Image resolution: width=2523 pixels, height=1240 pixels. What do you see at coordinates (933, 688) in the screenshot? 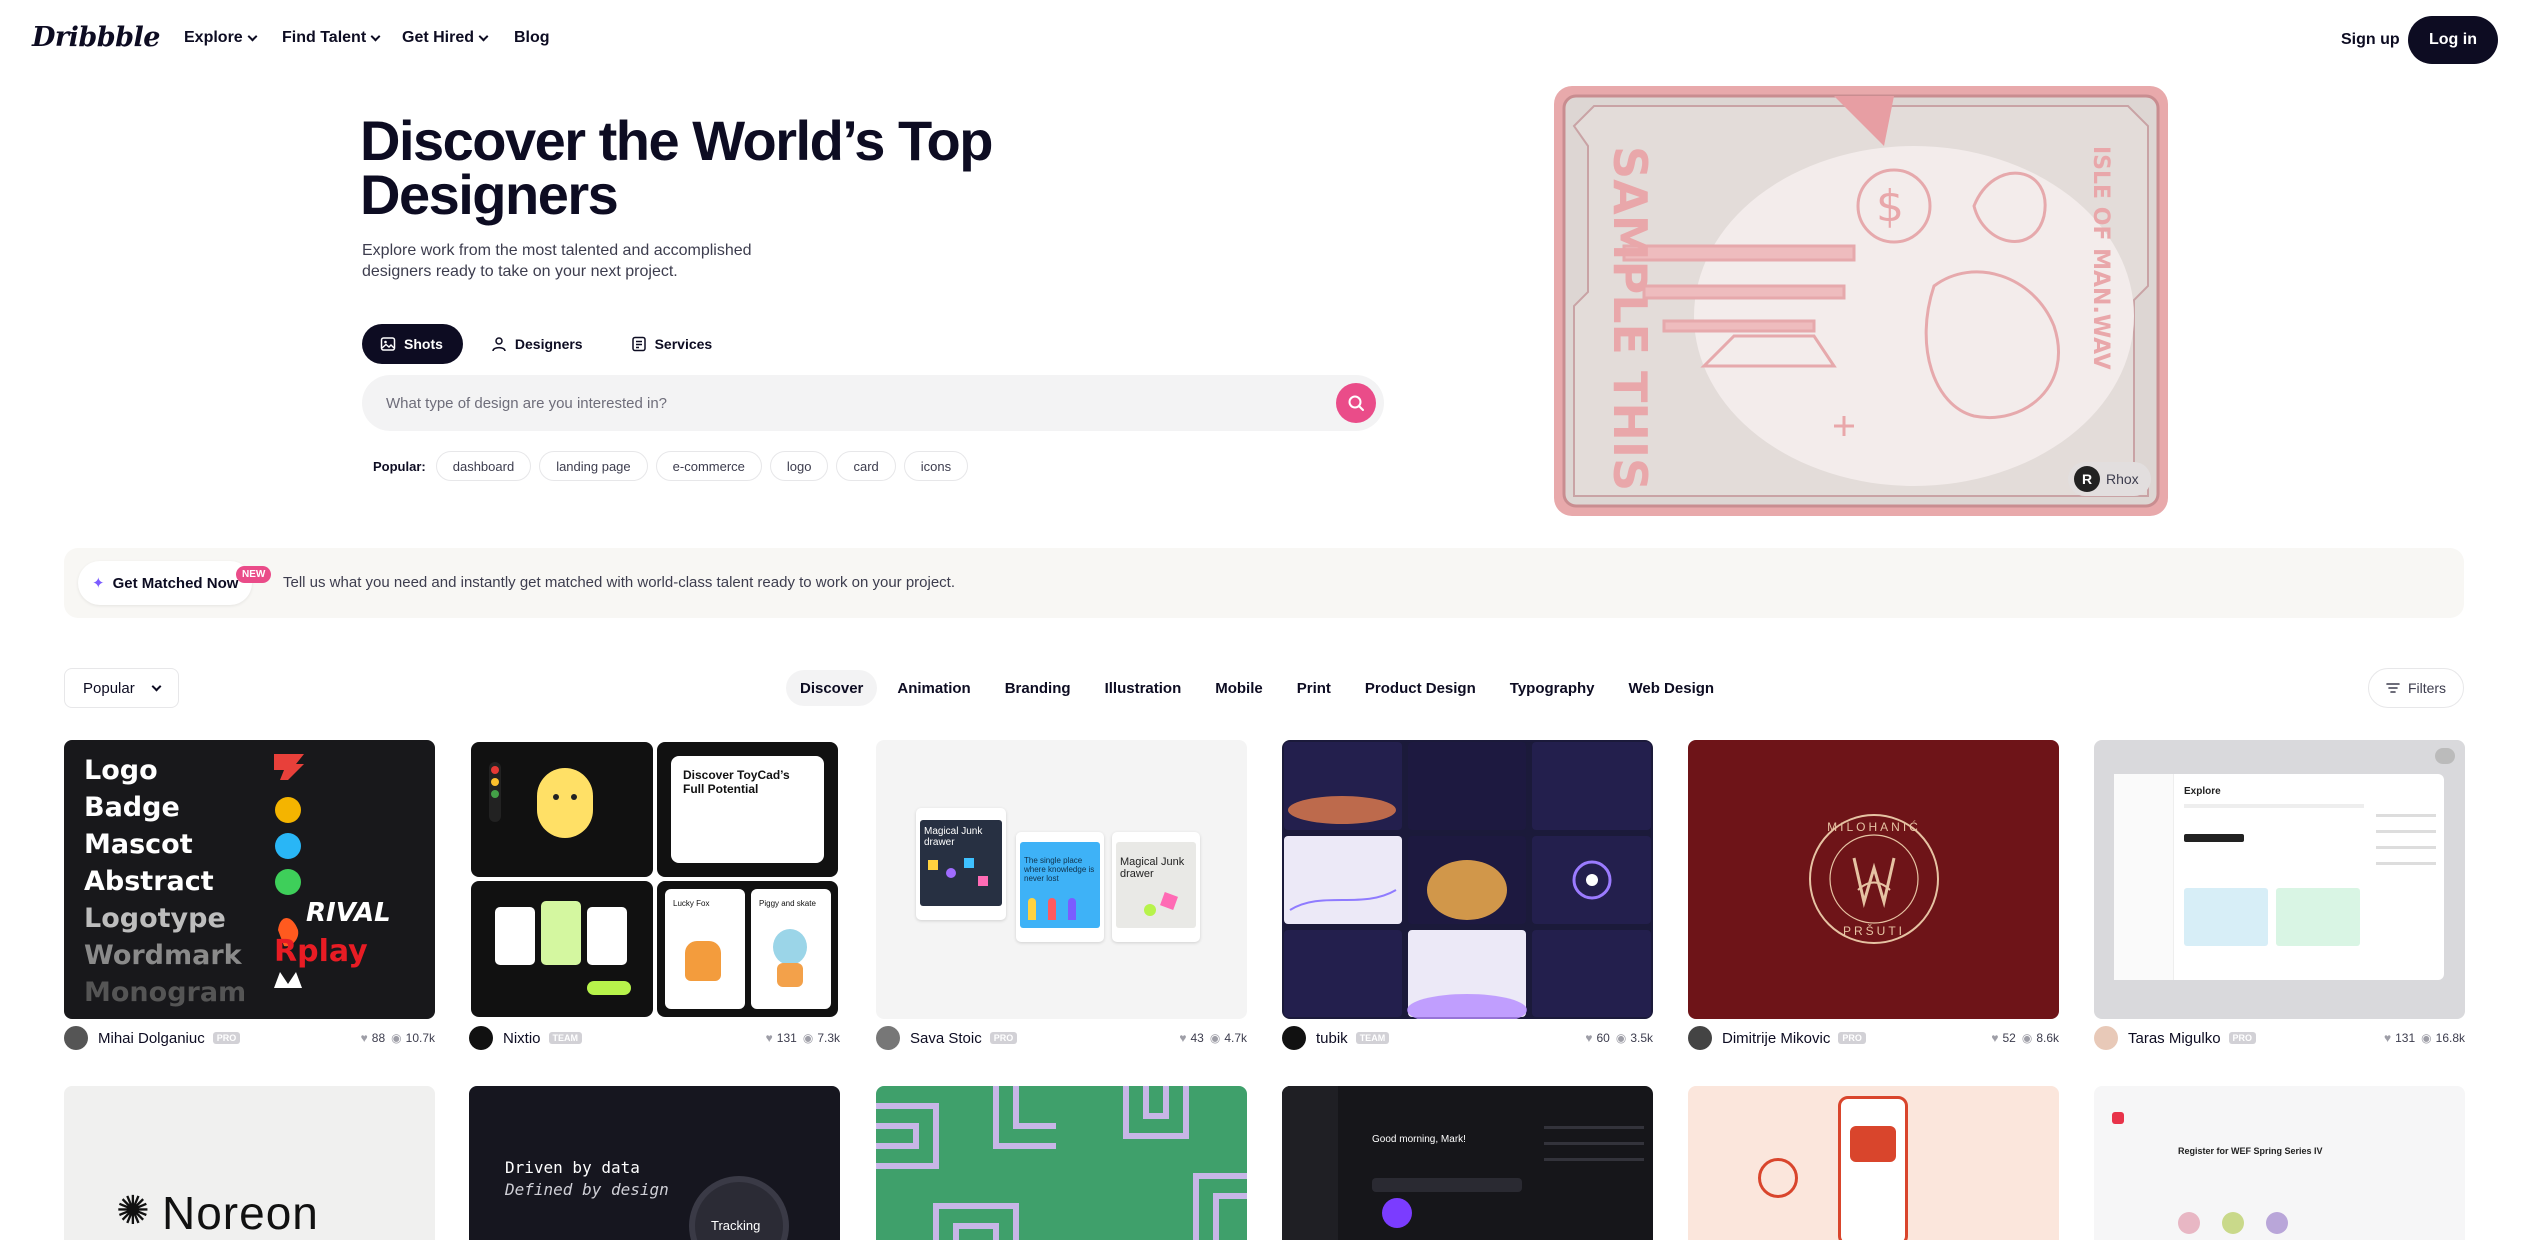
I see `tab-animation: Animation` at bounding box center [933, 688].